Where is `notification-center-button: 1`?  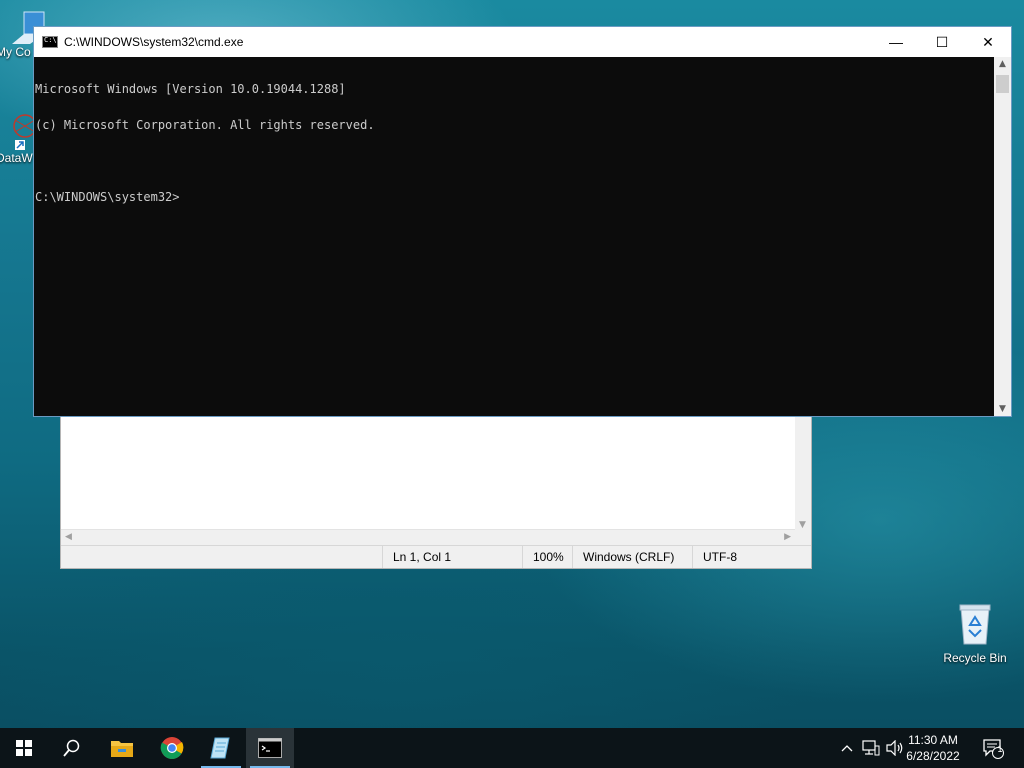
notification-center-button: 1 is located at coordinates (993, 748).